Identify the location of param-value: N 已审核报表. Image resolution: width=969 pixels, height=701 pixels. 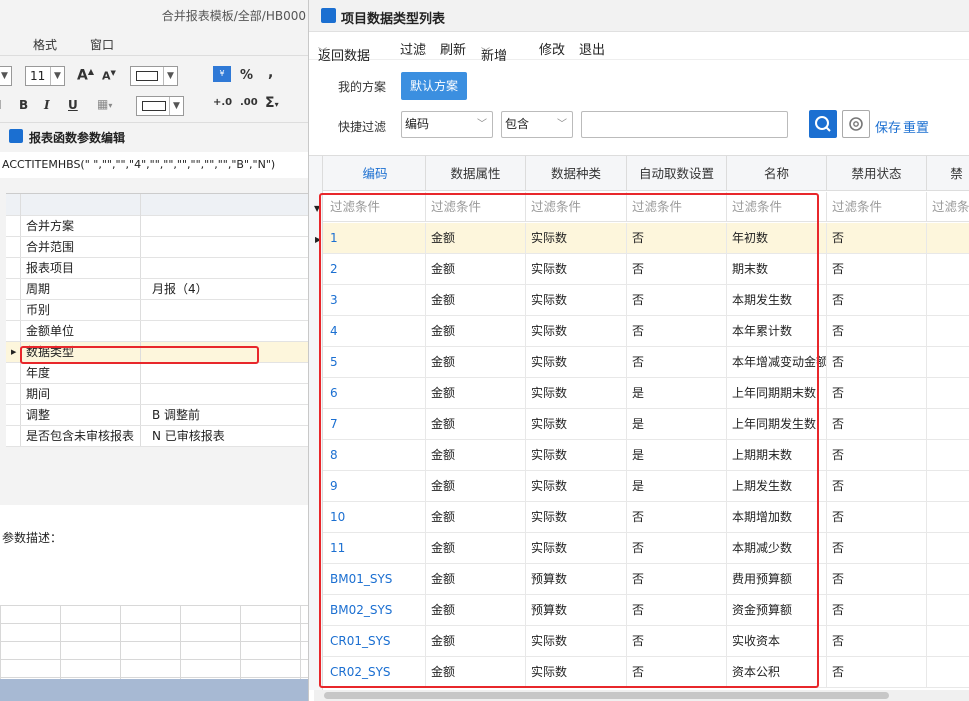
(185, 436).